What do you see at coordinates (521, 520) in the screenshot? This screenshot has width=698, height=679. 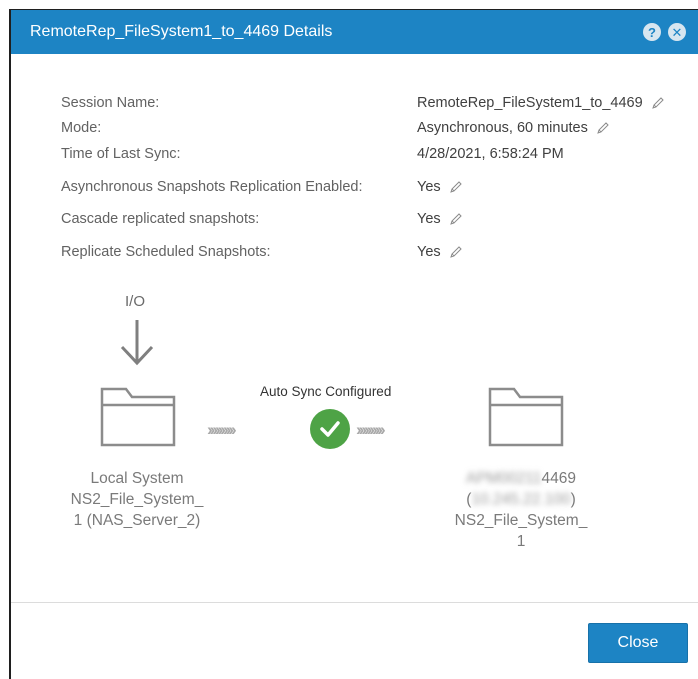 I see `remote-filesystem-name: NS2_File_System_` at bounding box center [521, 520].